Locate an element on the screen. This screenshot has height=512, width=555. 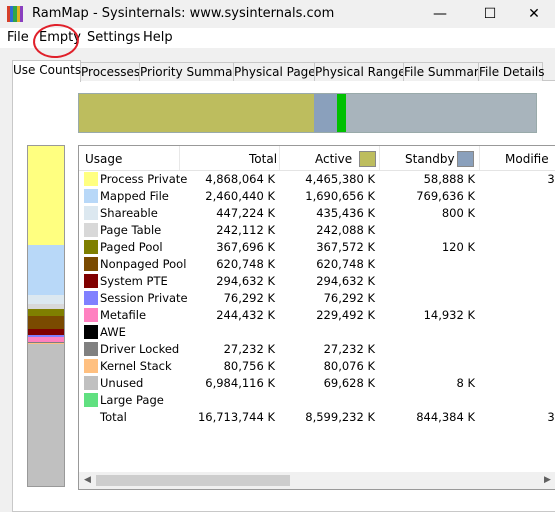
table-row: Total16,713,744 K8,599,232 K844,384 K35 is located at coordinates (317, 417).